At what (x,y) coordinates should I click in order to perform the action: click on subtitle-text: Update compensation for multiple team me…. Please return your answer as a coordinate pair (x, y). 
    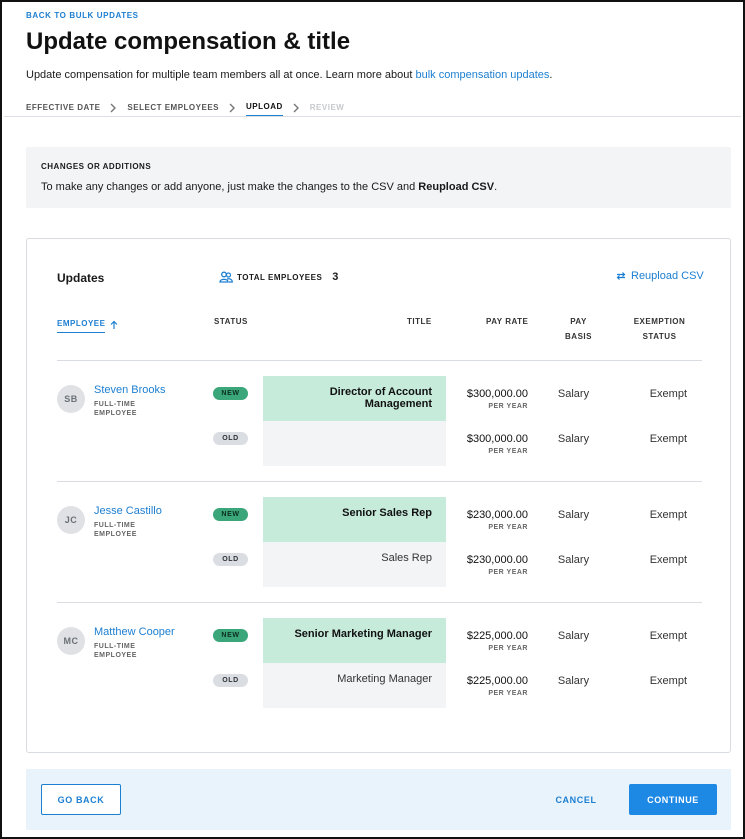
    Looking at the image, I should click on (221, 75).